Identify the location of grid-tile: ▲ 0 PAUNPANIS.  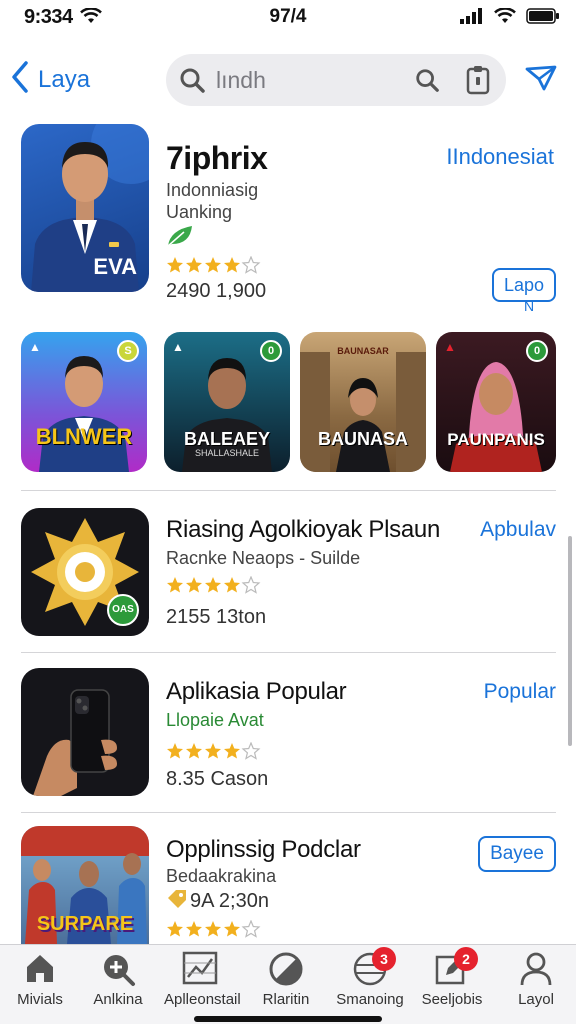
(496, 402).